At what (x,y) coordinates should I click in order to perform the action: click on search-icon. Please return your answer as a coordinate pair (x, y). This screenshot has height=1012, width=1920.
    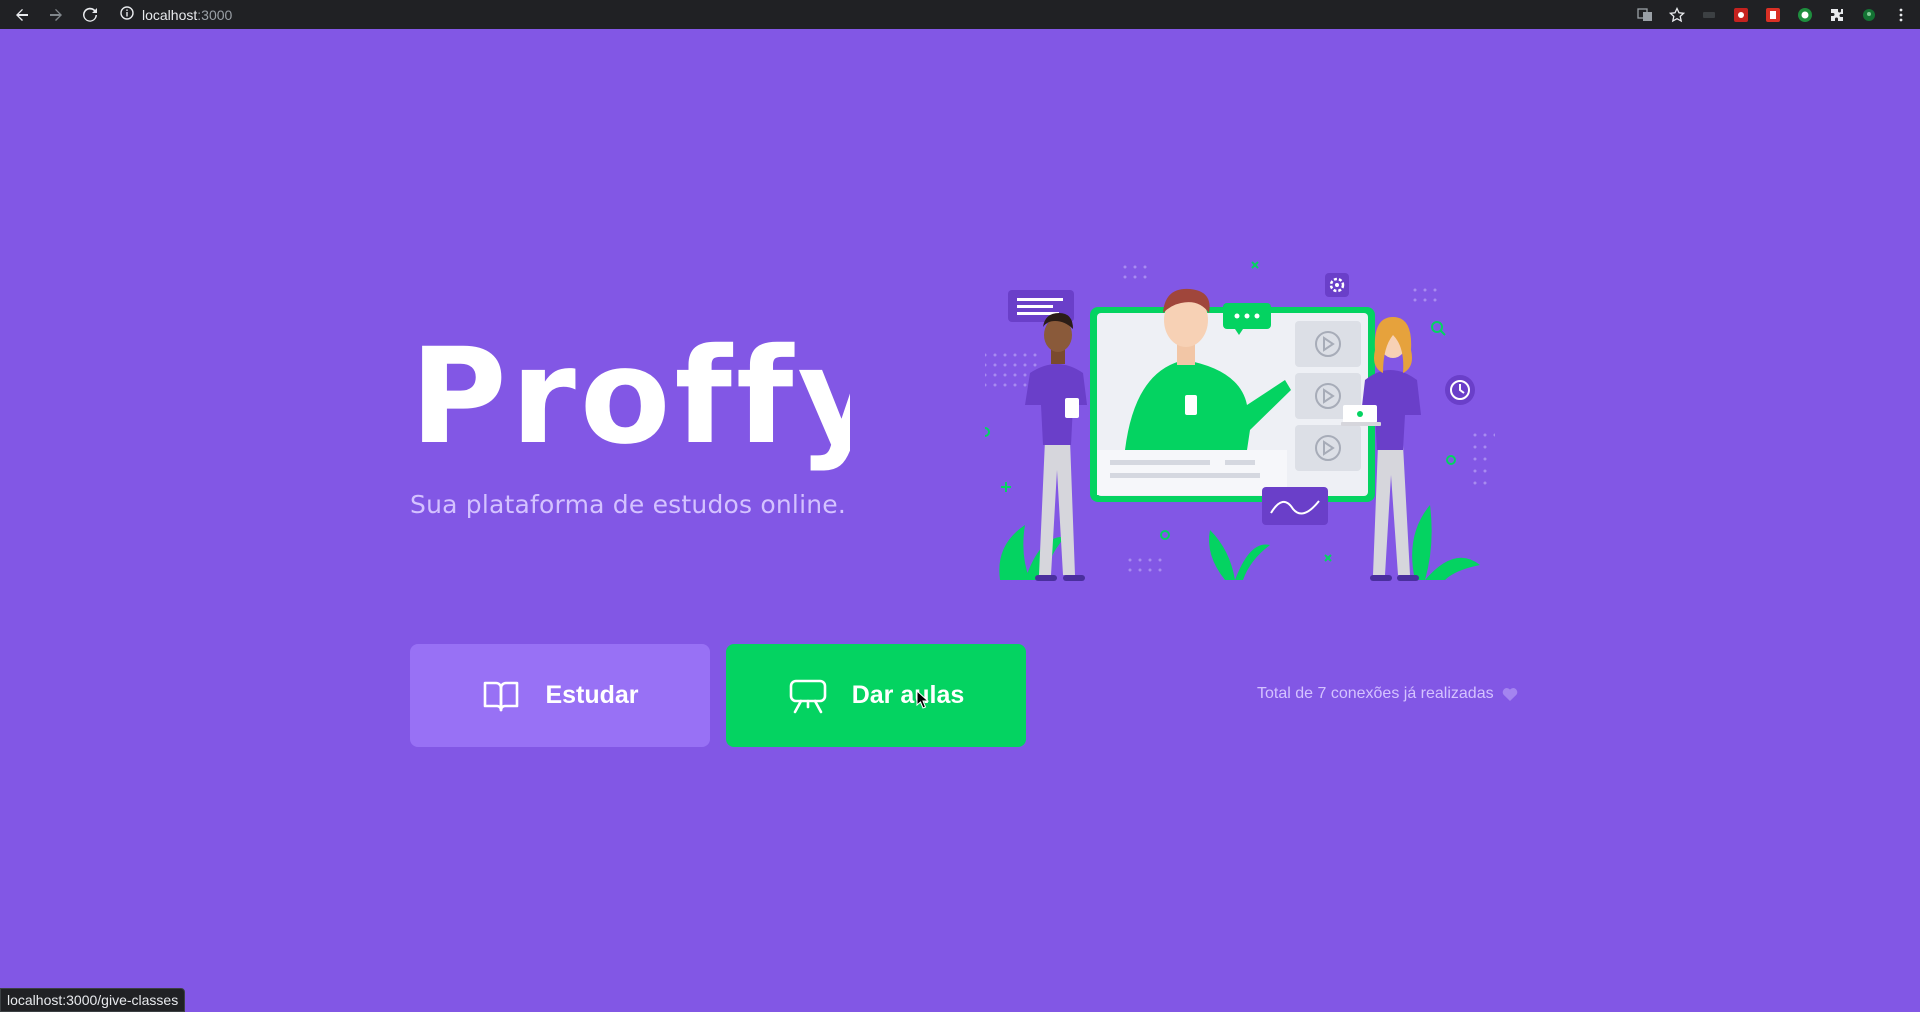
    Looking at the image, I should click on (1438, 328).